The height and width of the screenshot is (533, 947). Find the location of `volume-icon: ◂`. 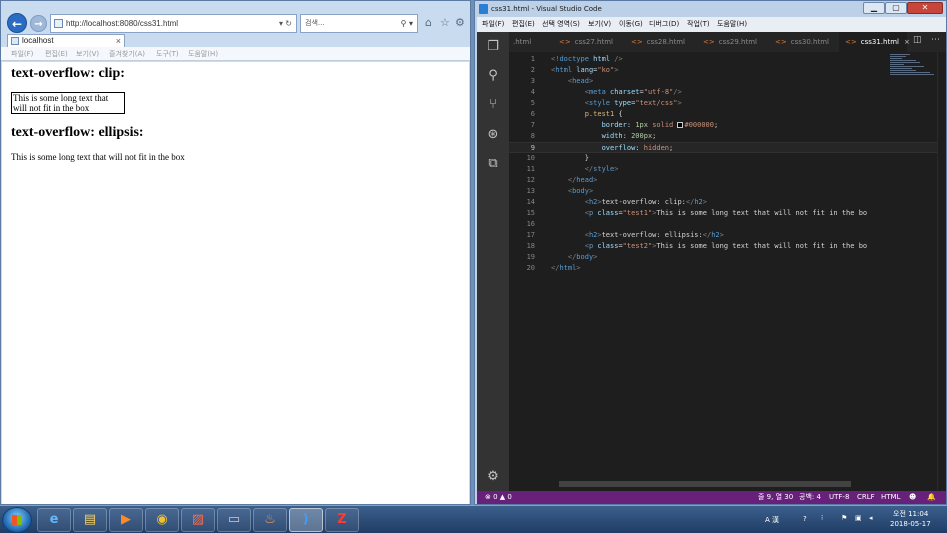

volume-icon: ◂ is located at coordinates (871, 518).